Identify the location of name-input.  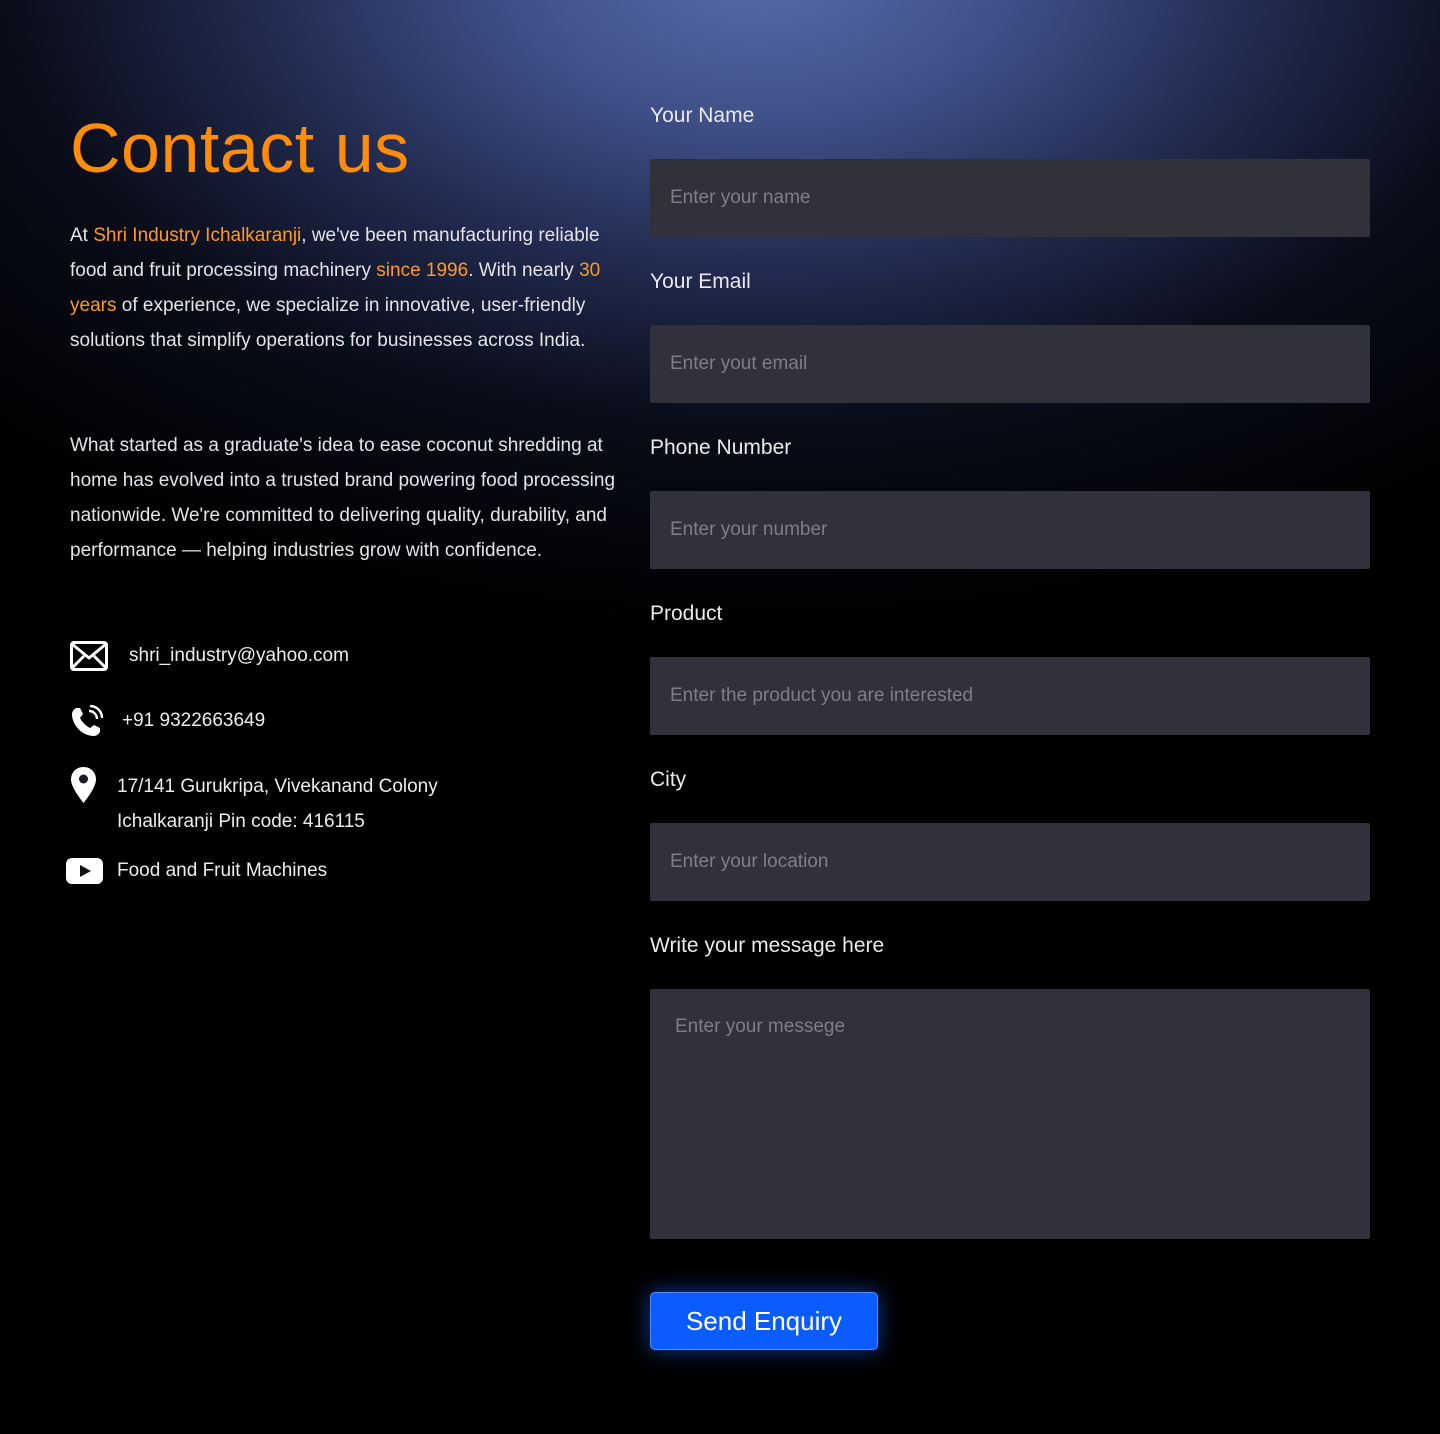
(1010, 198).